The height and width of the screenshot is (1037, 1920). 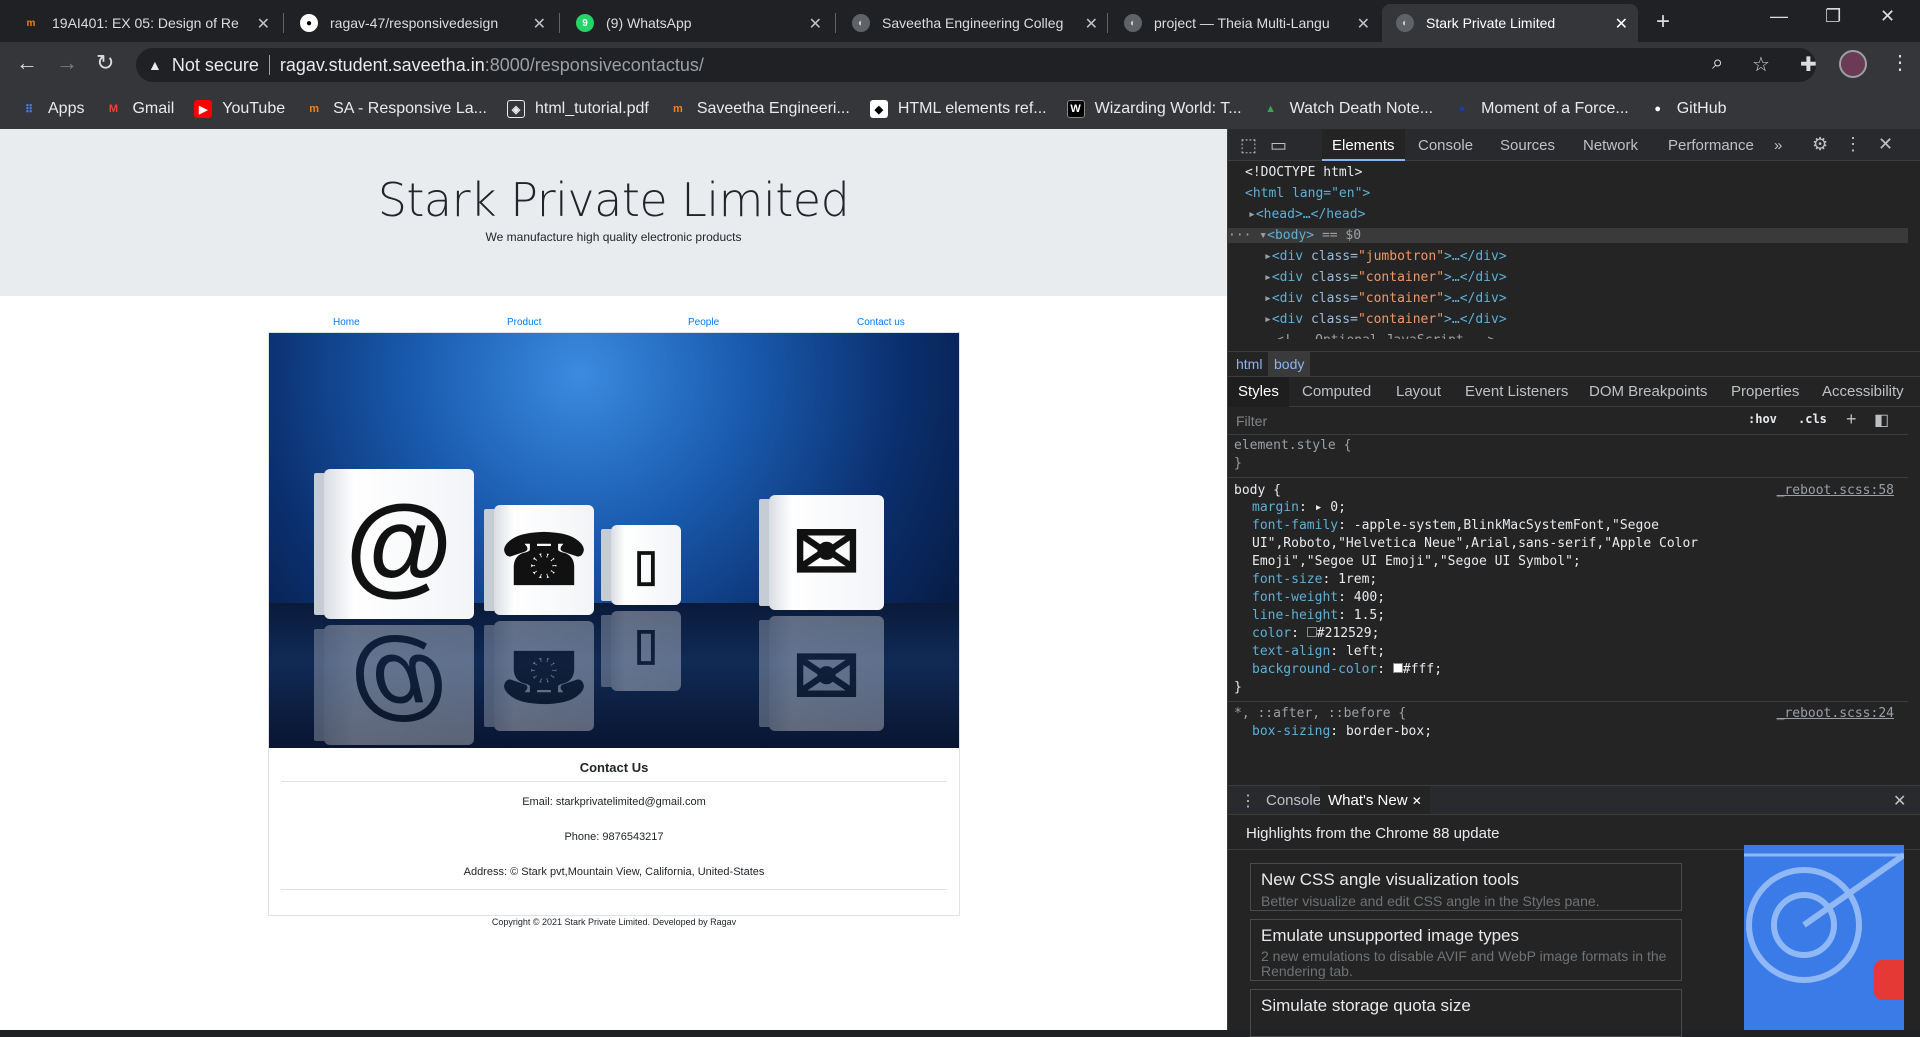 What do you see at coordinates (1527, 145) in the screenshot?
I see `tab-sources: Sources` at bounding box center [1527, 145].